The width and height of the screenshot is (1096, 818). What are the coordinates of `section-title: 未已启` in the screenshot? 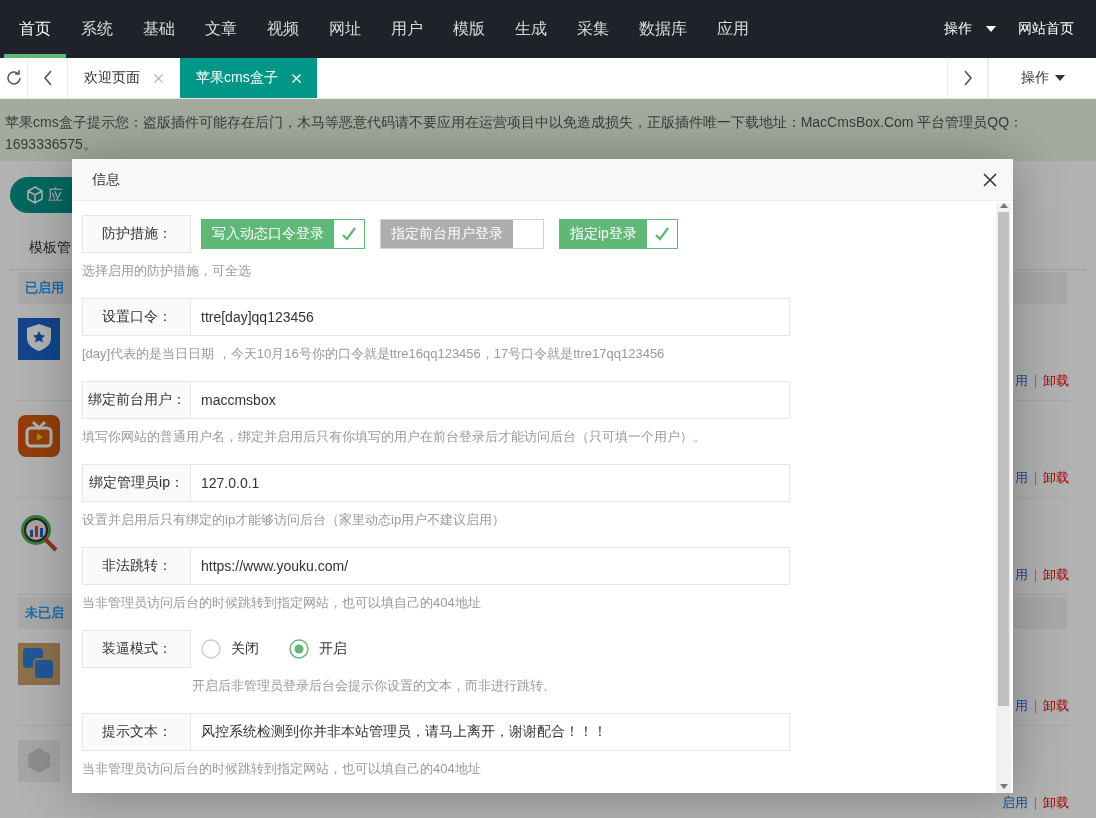 It's located at (44, 613).